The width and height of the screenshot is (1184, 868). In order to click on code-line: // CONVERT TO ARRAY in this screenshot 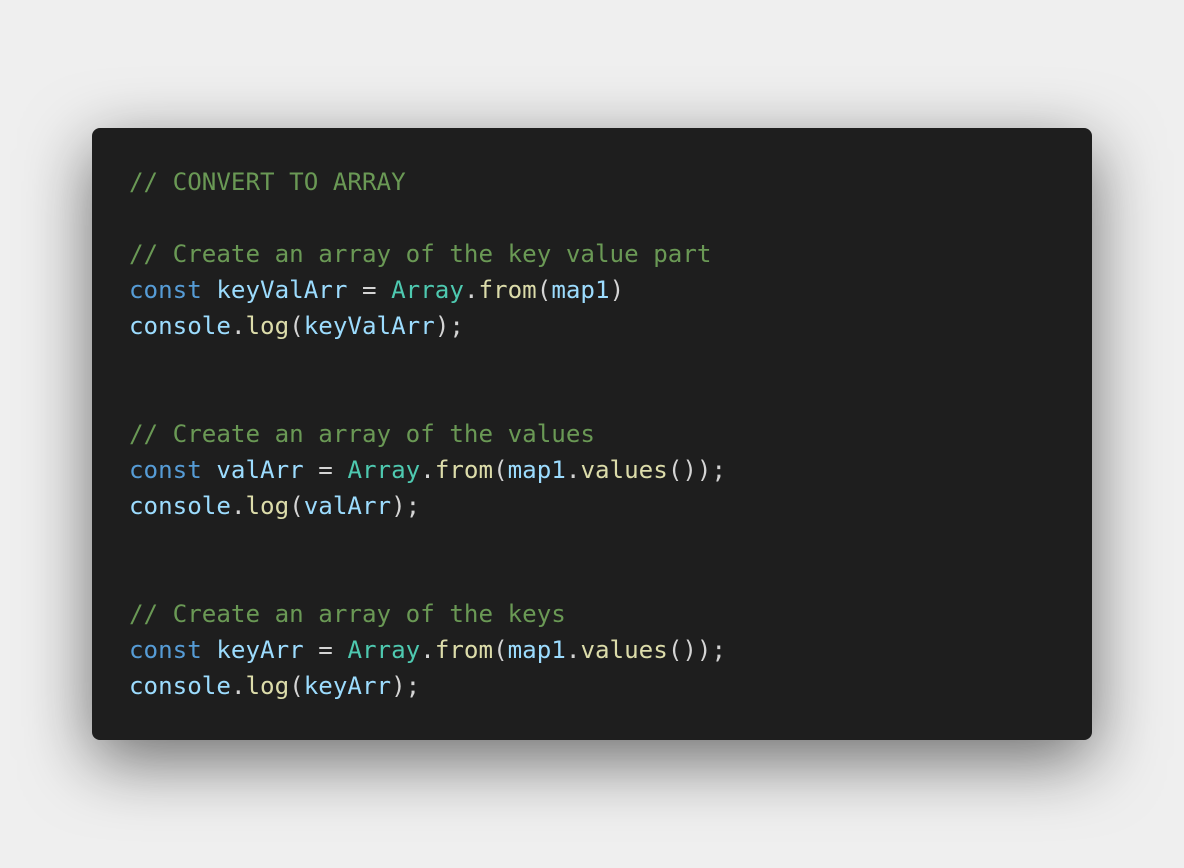, I will do `click(610, 182)`.